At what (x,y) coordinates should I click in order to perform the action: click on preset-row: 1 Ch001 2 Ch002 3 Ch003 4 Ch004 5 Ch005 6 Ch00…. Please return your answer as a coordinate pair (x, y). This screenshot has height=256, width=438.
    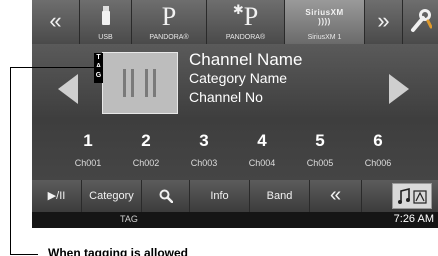
    Looking at the image, I should click on (234, 151).